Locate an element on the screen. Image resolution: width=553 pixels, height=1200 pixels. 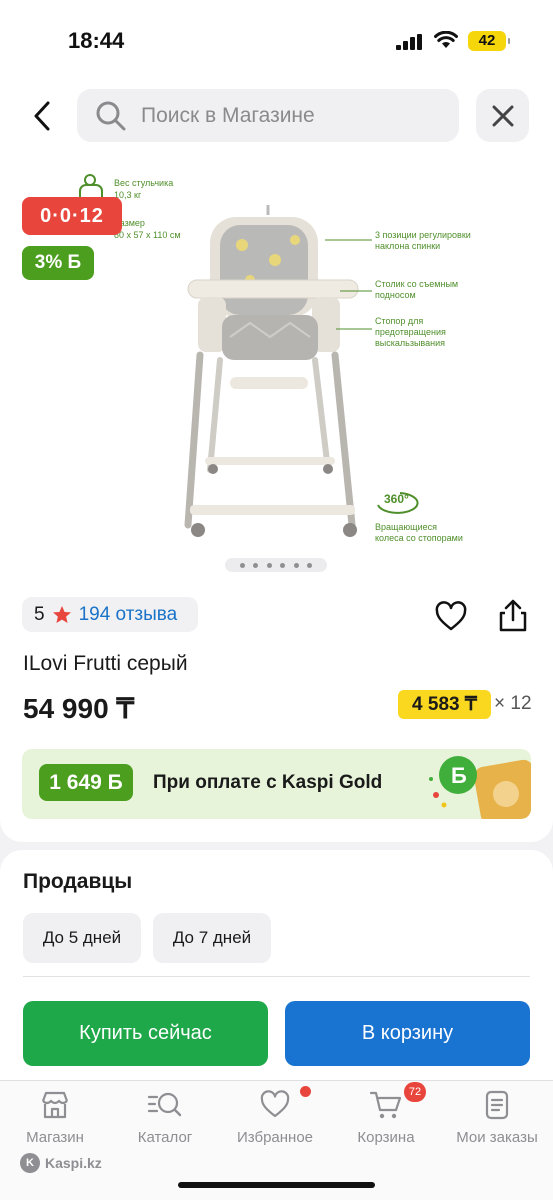
product-price: 54 990 ₸ is located at coordinates (79, 708).